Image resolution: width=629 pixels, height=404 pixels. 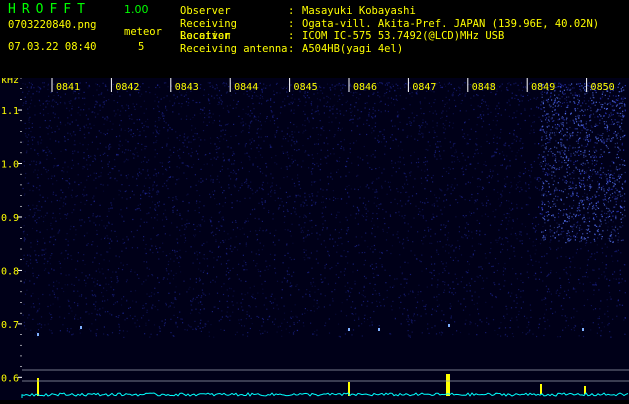 What do you see at coordinates (143, 32) in the screenshot?
I see `meteor-label: meteor` at bounding box center [143, 32].